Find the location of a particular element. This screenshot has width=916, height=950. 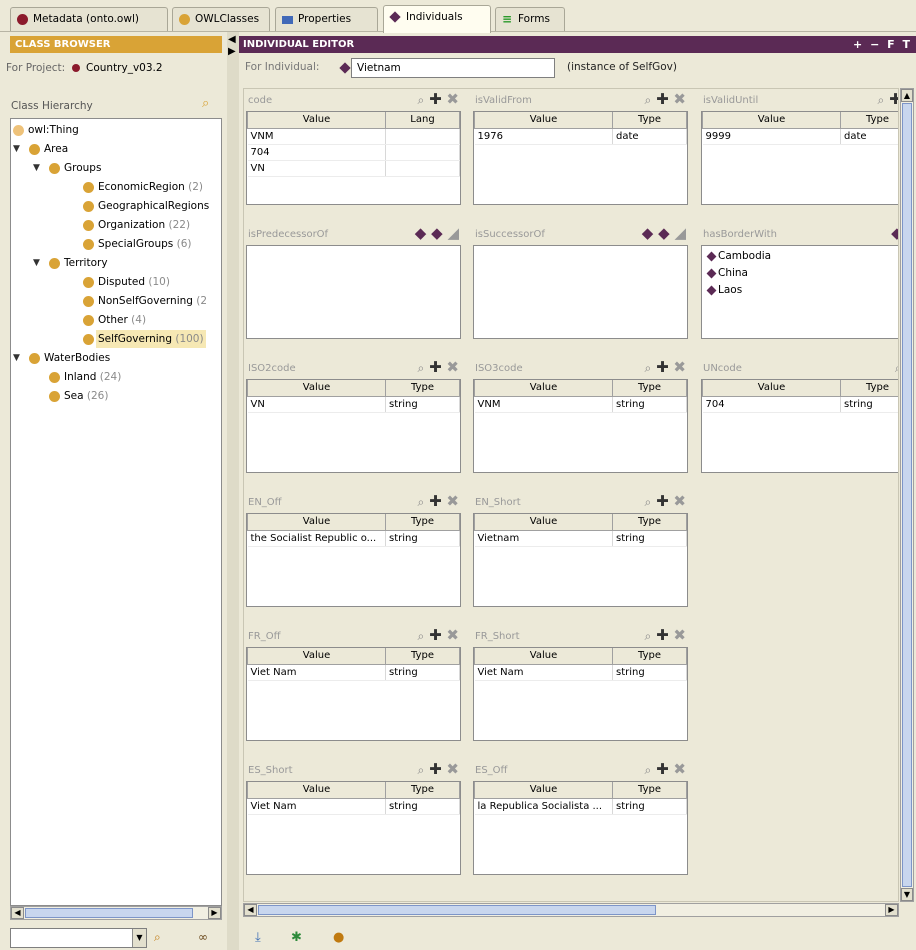

prop-table: Value Type 704 string is located at coordinates (799, 426).